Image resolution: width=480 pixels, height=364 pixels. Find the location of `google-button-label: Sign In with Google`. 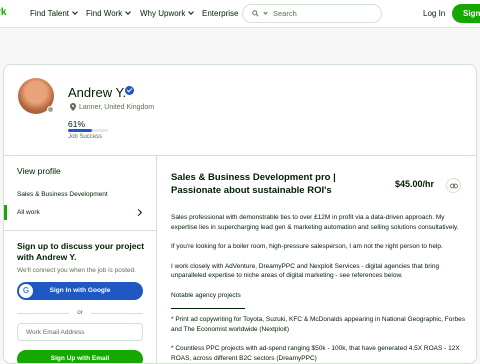

google-button-label: Sign In with Google is located at coordinates (80, 290).